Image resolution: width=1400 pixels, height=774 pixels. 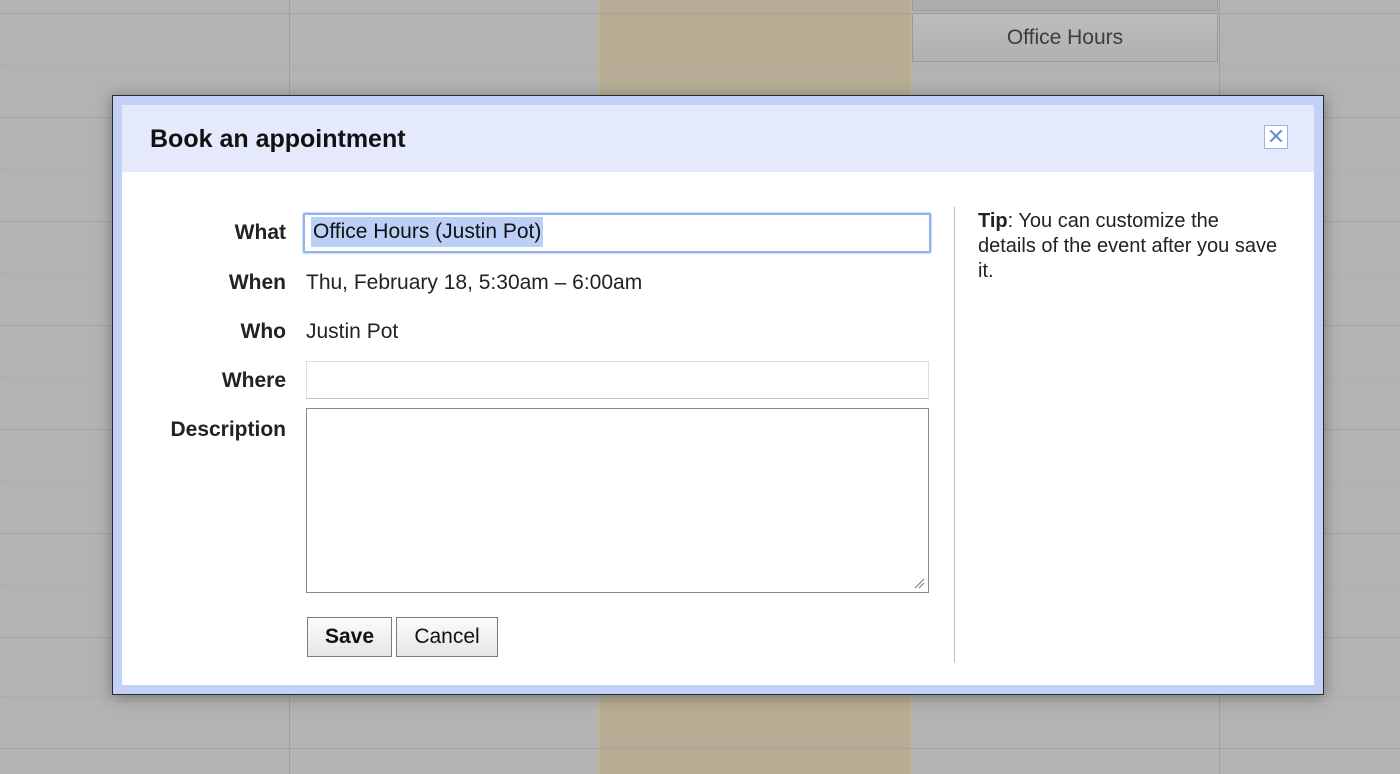 I want to click on resize-grip-icon, so click(x=919, y=583).